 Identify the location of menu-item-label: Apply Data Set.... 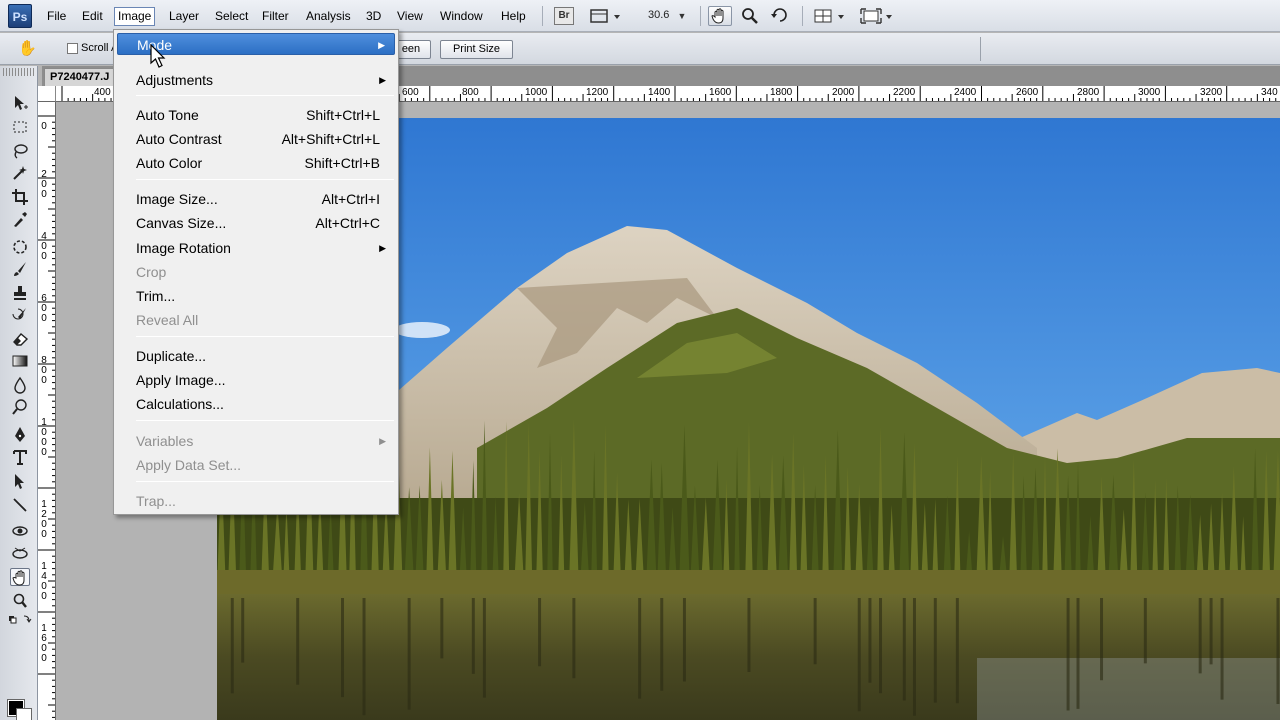
(189, 465).